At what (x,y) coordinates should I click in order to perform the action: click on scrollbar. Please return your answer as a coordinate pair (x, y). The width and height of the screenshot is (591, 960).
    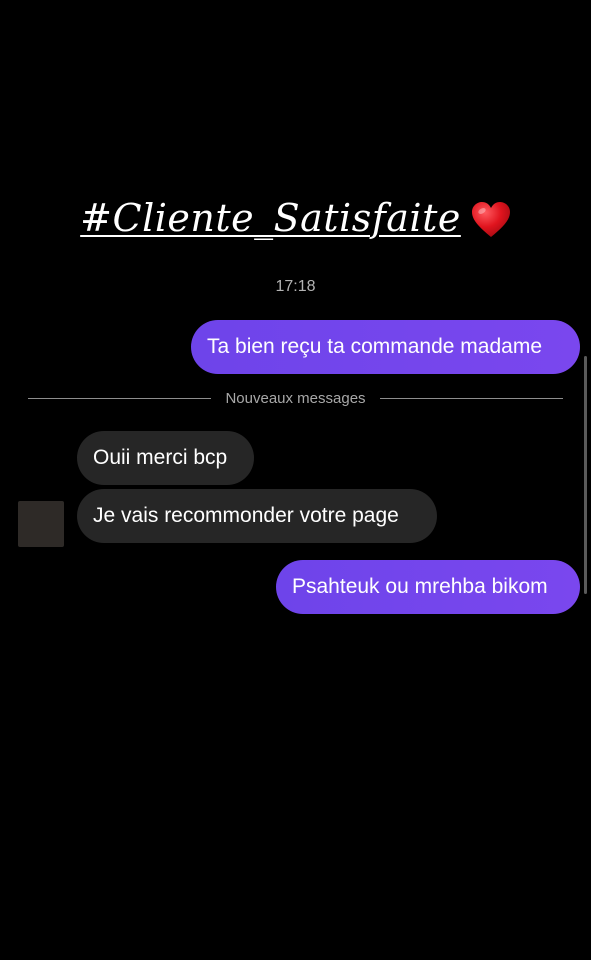
    Looking at the image, I should click on (585, 475).